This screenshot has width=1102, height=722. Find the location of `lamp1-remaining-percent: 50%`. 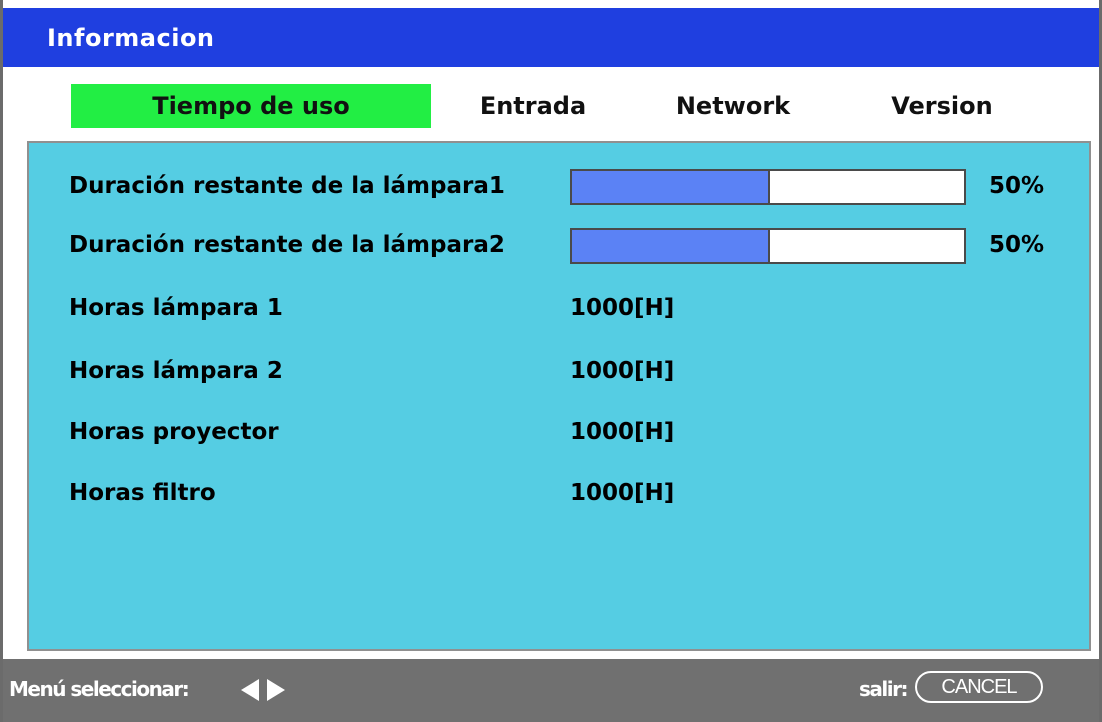

lamp1-remaining-percent: 50% is located at coordinates (1017, 186).